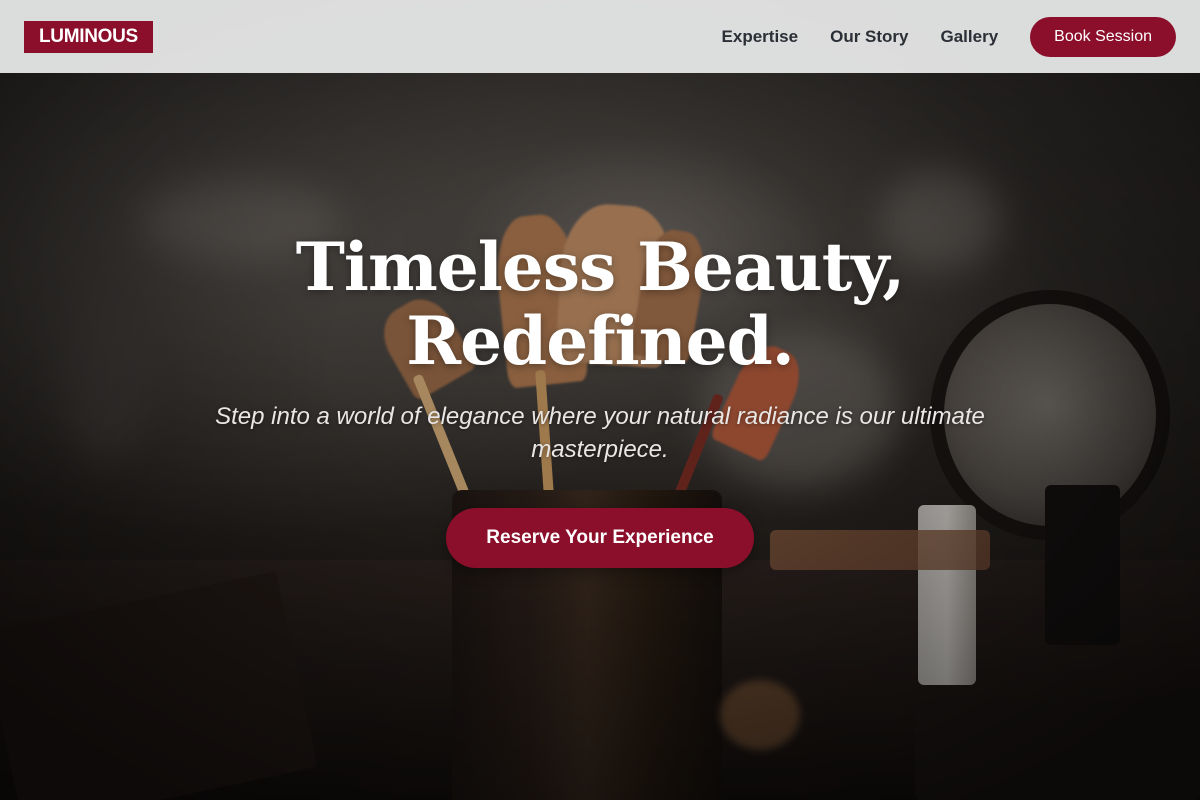  Describe the element at coordinates (869, 37) in the screenshot. I see `nav-link-our-story: Our Story` at that location.